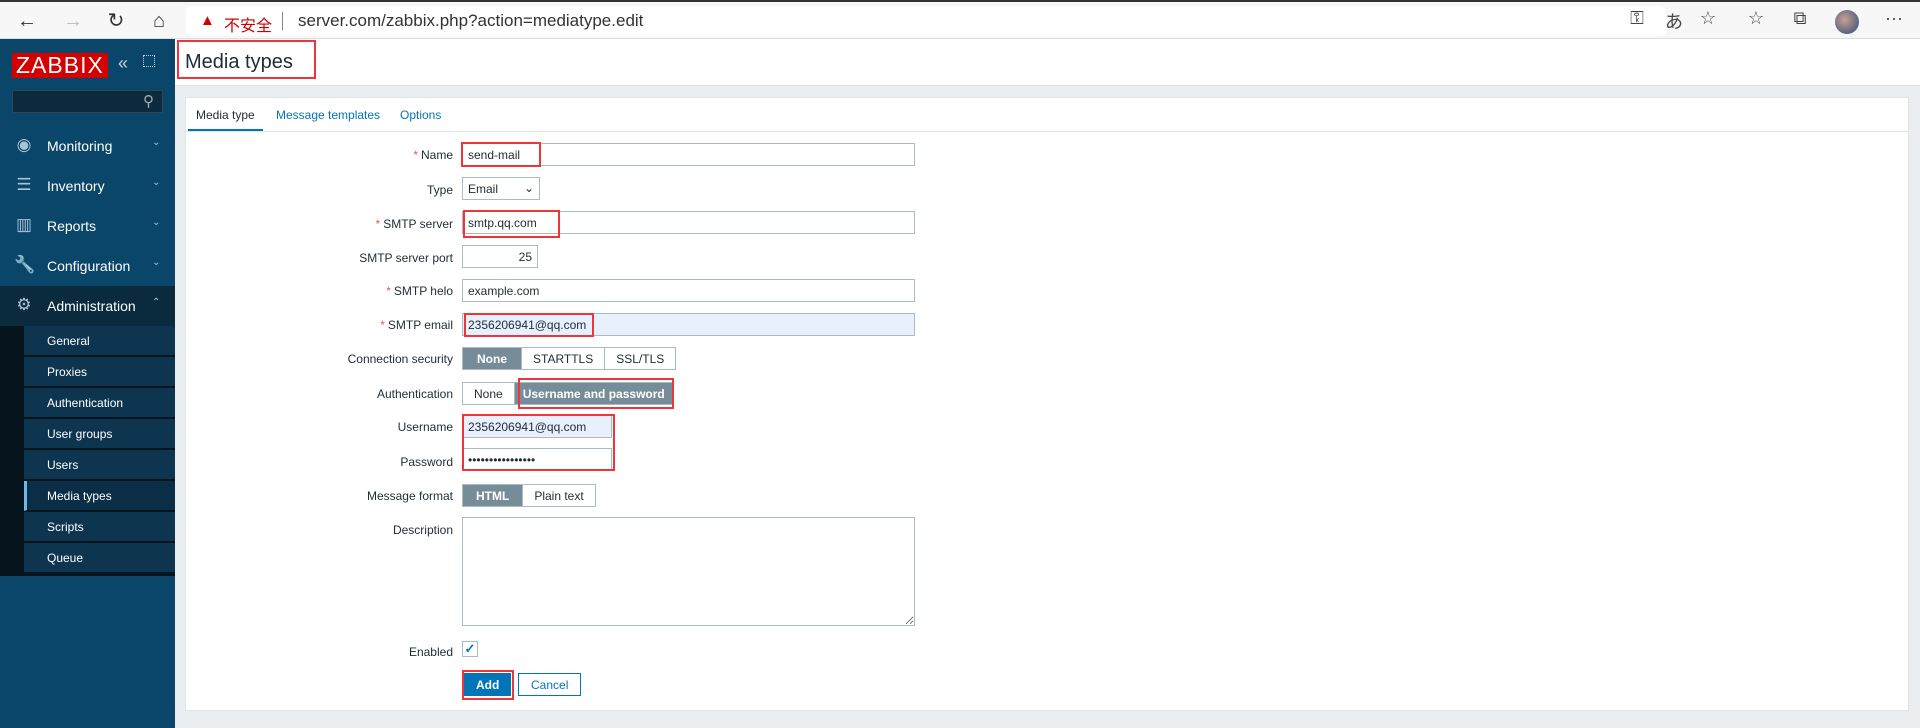  Describe the element at coordinates (156, 302) in the screenshot. I see `chevron-up-icon: ⌃` at that location.